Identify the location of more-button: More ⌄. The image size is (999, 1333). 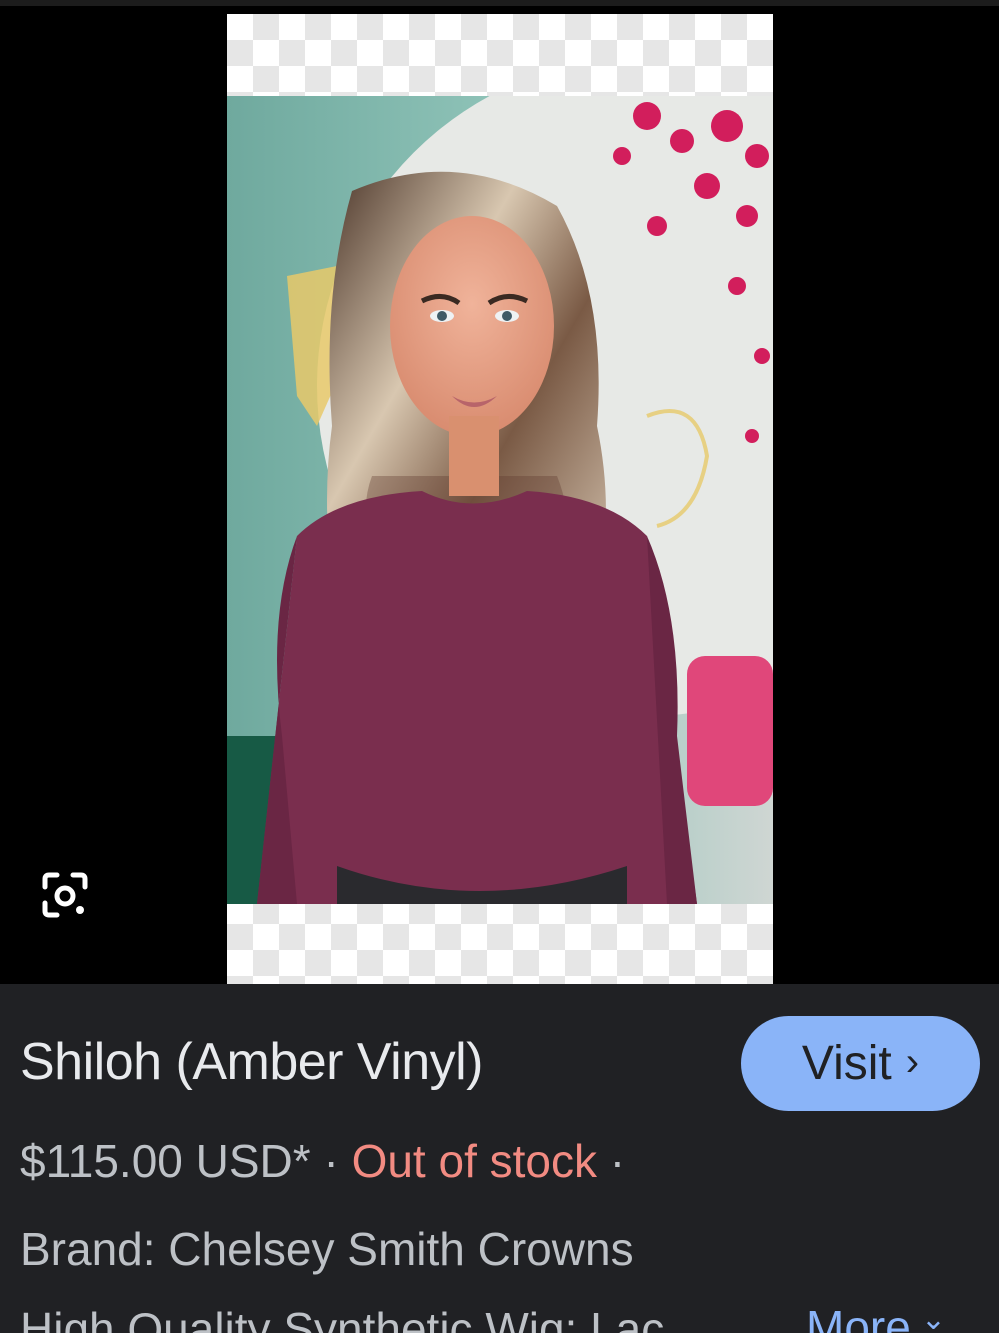
(876, 1316).